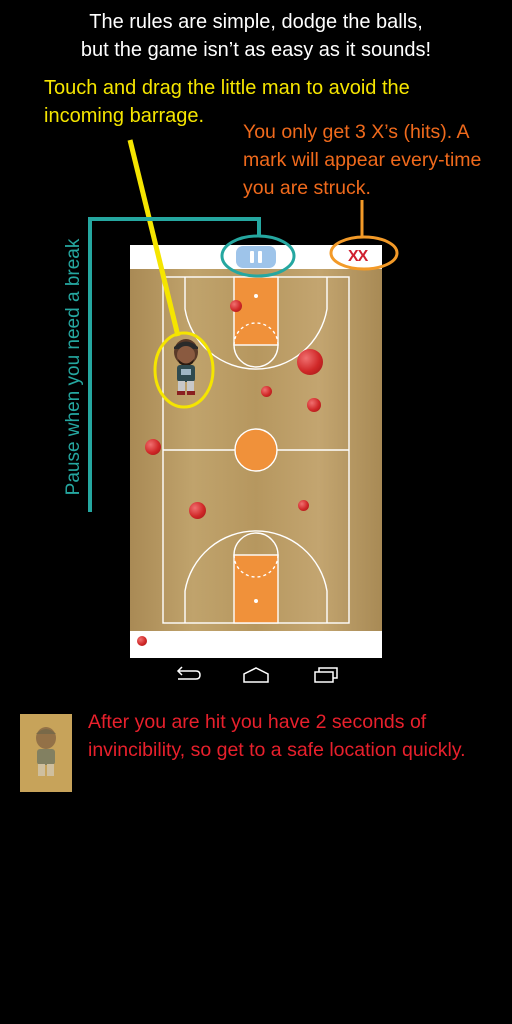 This screenshot has width=512, height=1024. Describe the element at coordinates (326, 675) in the screenshot. I see `recents-icon` at that location.